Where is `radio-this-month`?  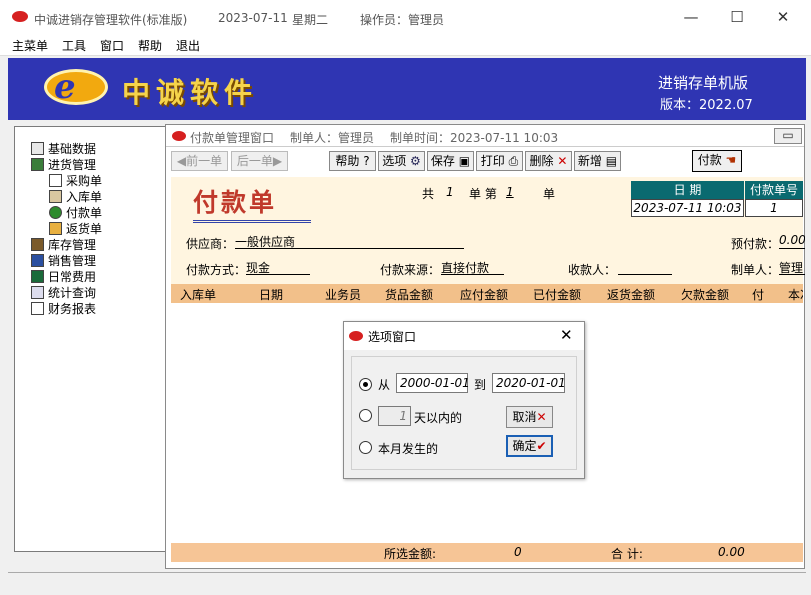 radio-this-month is located at coordinates (365, 447).